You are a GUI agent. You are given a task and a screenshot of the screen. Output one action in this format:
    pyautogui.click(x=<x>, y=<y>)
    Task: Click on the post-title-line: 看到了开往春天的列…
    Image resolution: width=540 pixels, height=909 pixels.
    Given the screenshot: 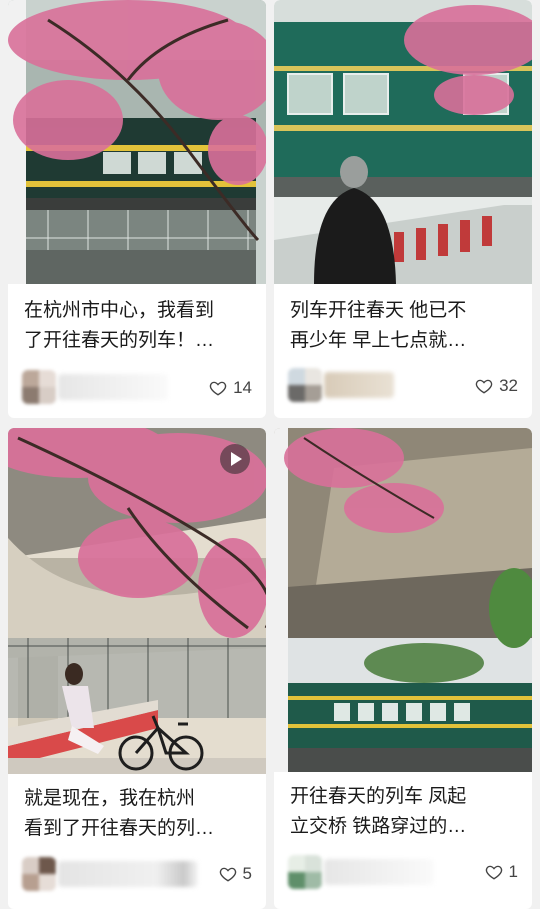 What is the action you would take?
    pyautogui.click(x=140, y=829)
    